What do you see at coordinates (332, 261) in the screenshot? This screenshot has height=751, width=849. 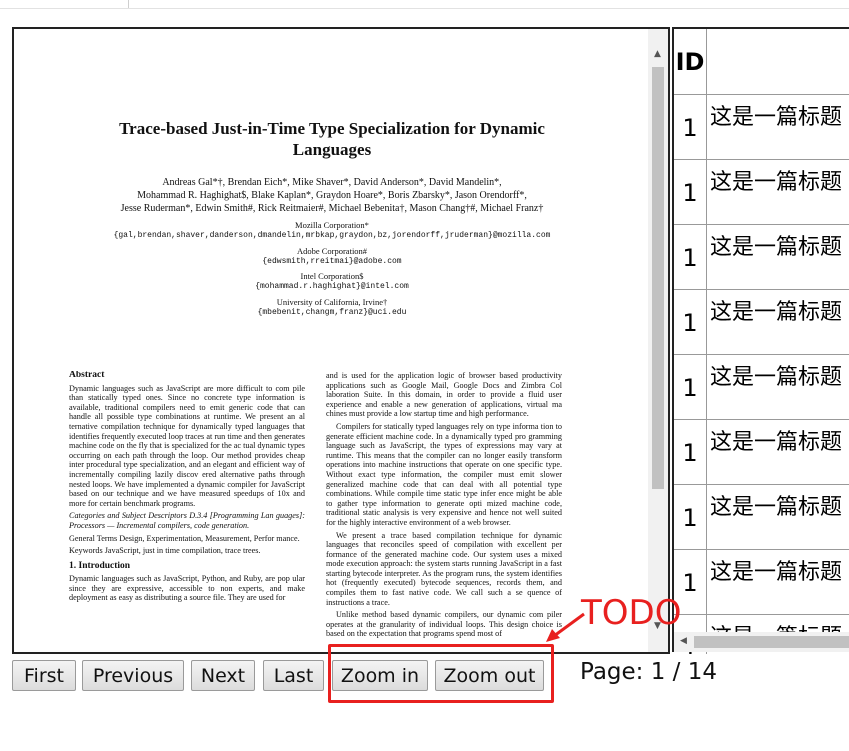 I see `affiliation-adobe-email: {edwsmith,rreitmai}@adobe.com` at bounding box center [332, 261].